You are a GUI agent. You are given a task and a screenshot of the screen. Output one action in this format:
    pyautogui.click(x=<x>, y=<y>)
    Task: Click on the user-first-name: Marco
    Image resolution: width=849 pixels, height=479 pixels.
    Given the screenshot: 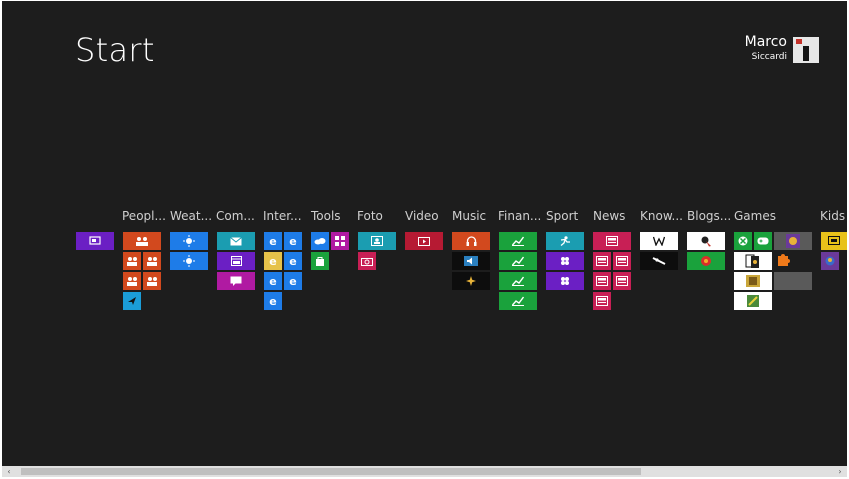 What is the action you would take?
    pyautogui.click(x=766, y=42)
    